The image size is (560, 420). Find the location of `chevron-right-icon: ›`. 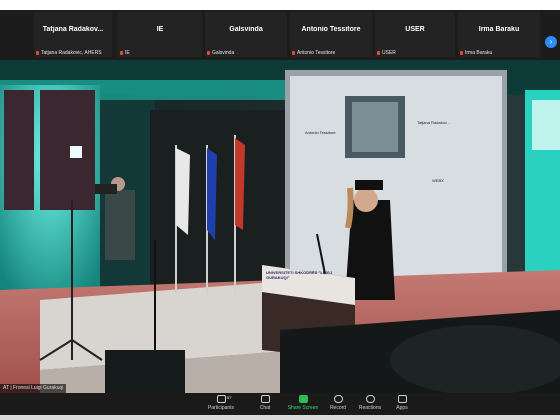

chevron-right-icon: › is located at coordinates (551, 41).